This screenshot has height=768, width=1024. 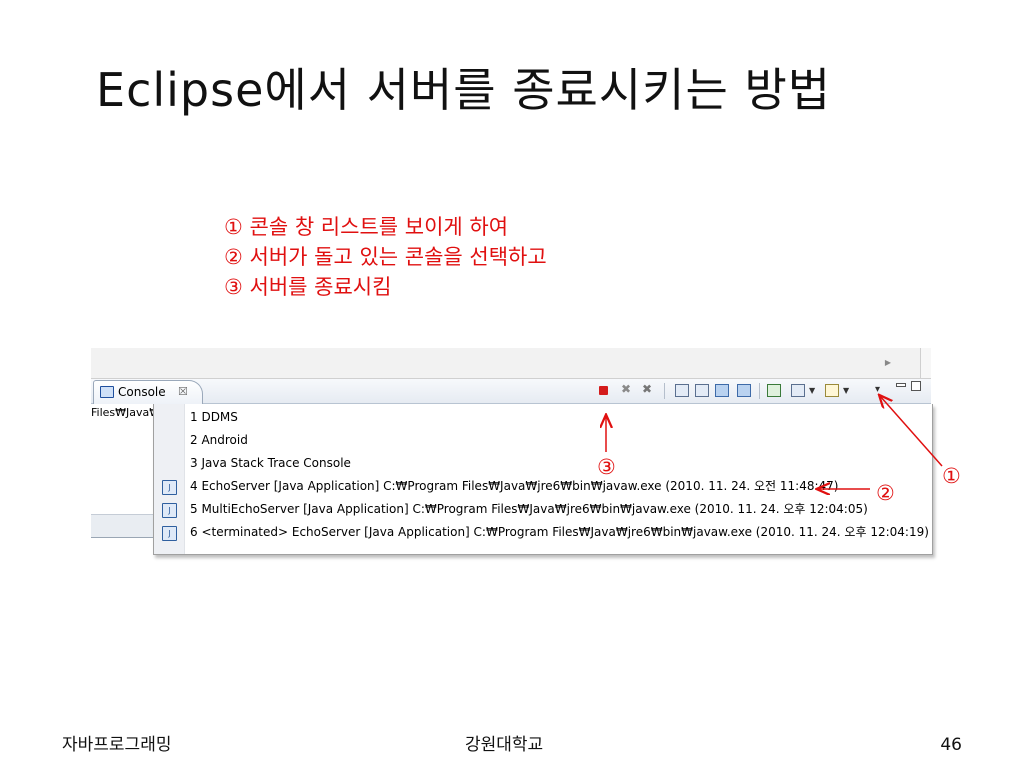 I want to click on annotation-mark-3: ③, so click(x=606, y=467).